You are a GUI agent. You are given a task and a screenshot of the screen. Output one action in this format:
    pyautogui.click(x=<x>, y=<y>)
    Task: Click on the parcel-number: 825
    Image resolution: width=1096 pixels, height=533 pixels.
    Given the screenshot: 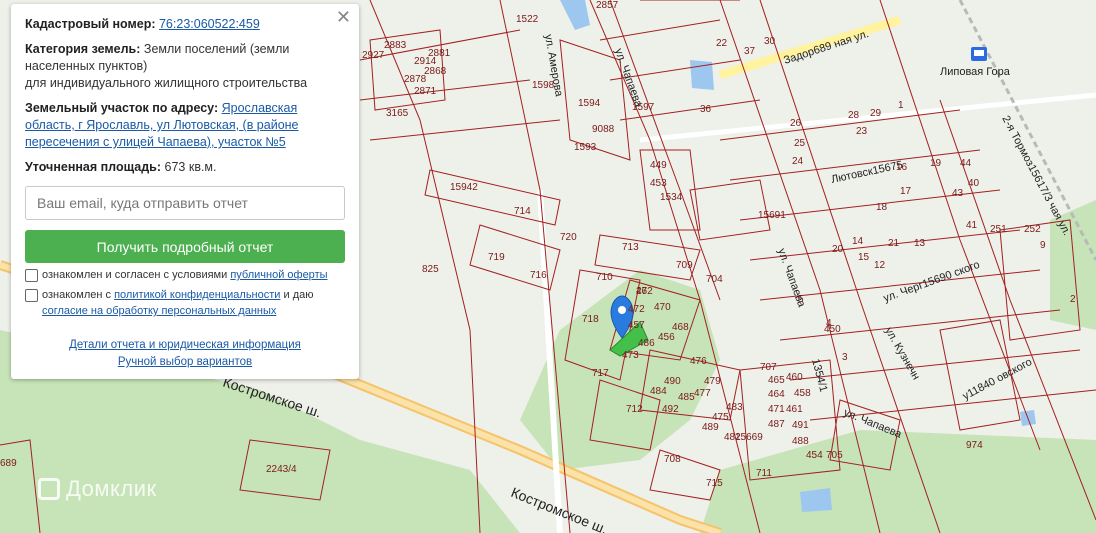 What is the action you would take?
    pyautogui.click(x=430, y=269)
    